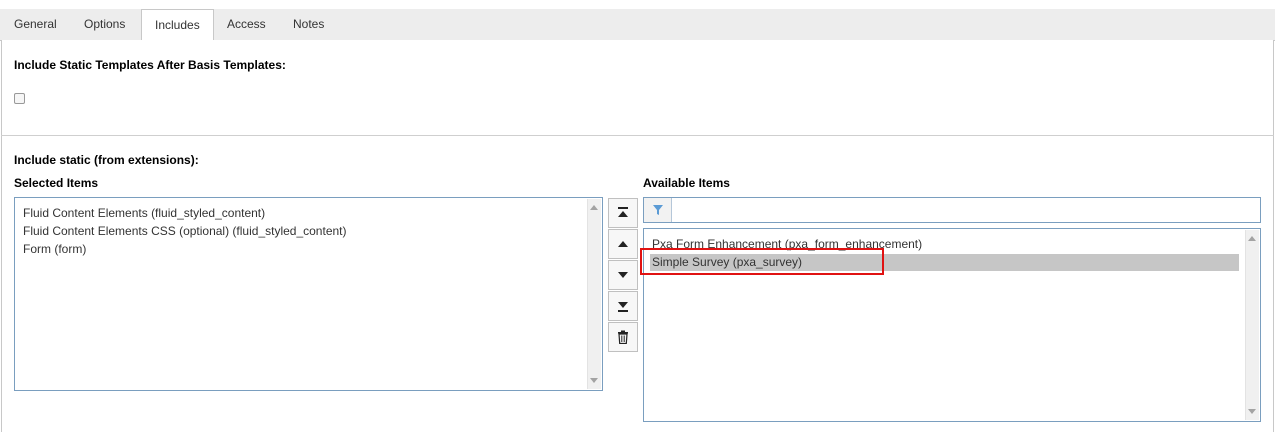  I want to click on move-to-top-button, so click(623, 213).